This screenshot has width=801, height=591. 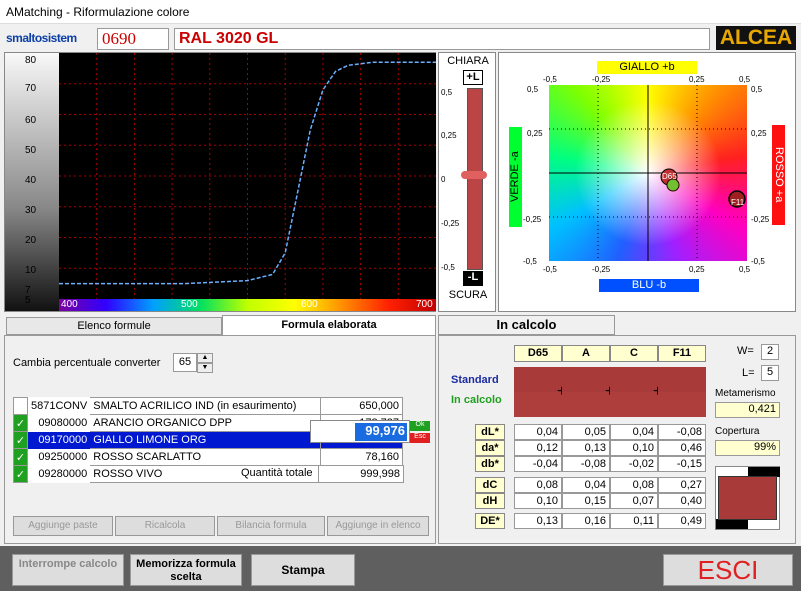 What do you see at coordinates (649, 285) in the screenshot?
I see `blu-label: BLU -b` at bounding box center [649, 285].